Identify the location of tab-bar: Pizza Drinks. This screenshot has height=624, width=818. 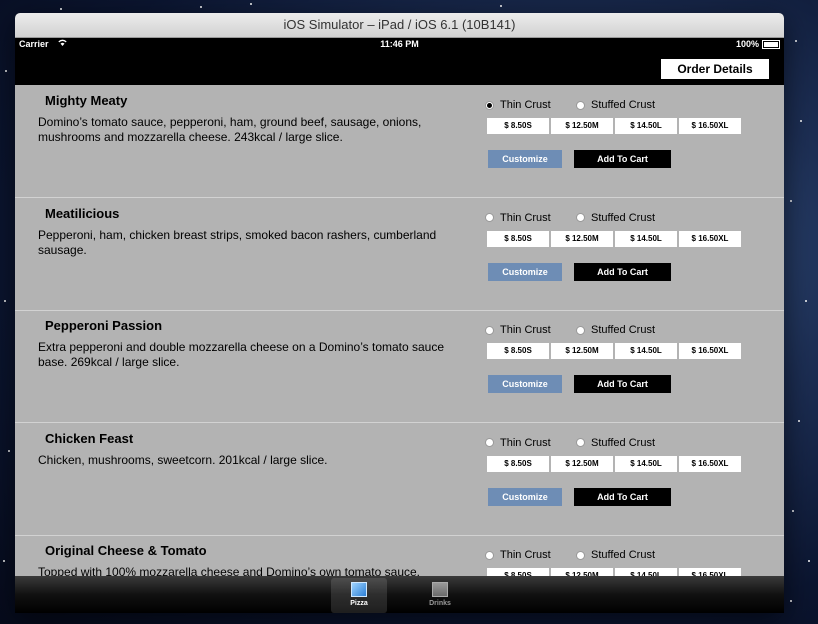
(399, 594).